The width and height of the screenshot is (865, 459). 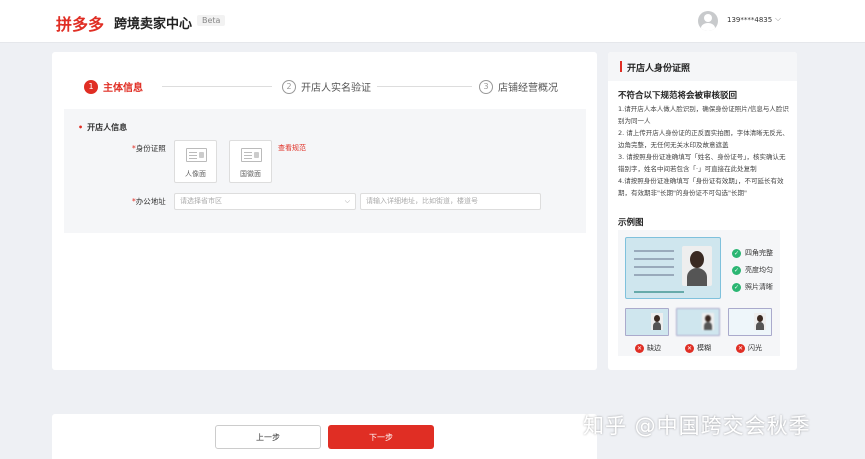 What do you see at coordinates (324, 436) in the screenshot?
I see `footer-action-bar: 上一步 下一步` at bounding box center [324, 436].